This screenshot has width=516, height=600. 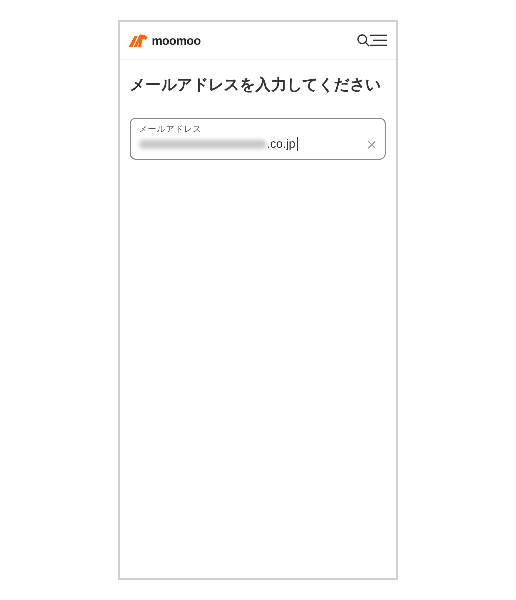 I want to click on menu-icon, so click(x=378, y=40).